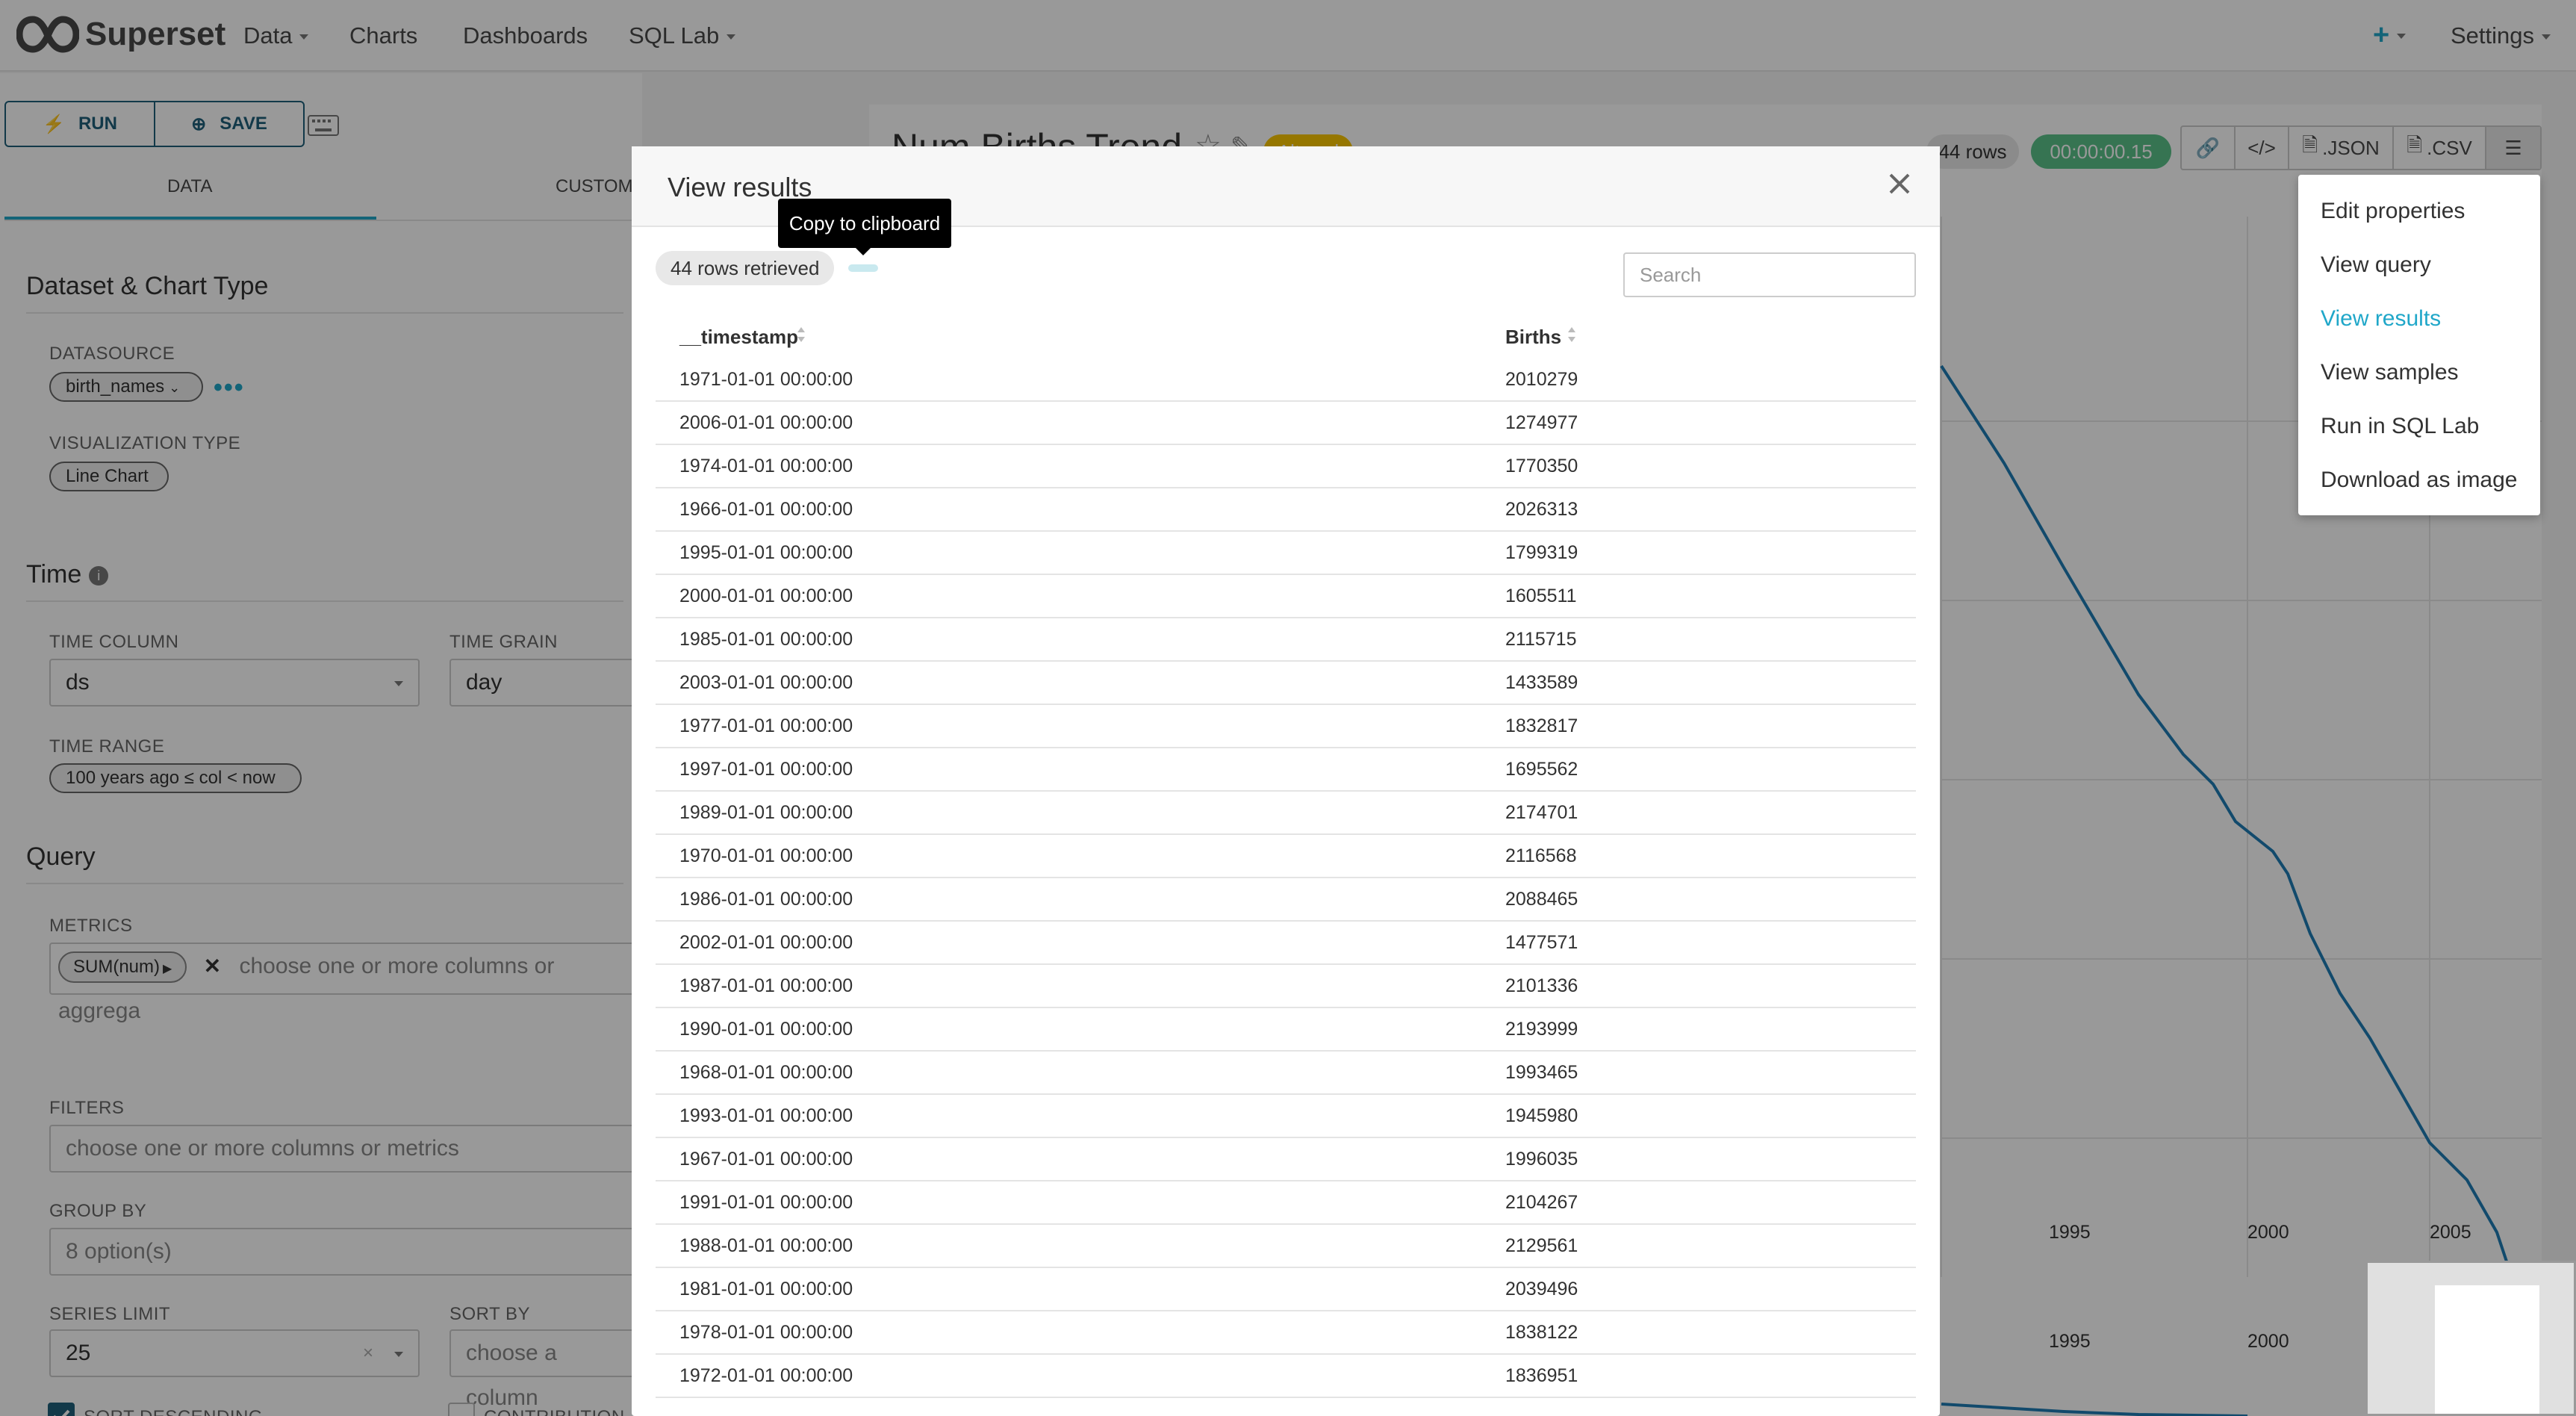  What do you see at coordinates (766, 899) in the screenshot?
I see `timestamp-cell: 1986-01-01 00:00:00` at bounding box center [766, 899].